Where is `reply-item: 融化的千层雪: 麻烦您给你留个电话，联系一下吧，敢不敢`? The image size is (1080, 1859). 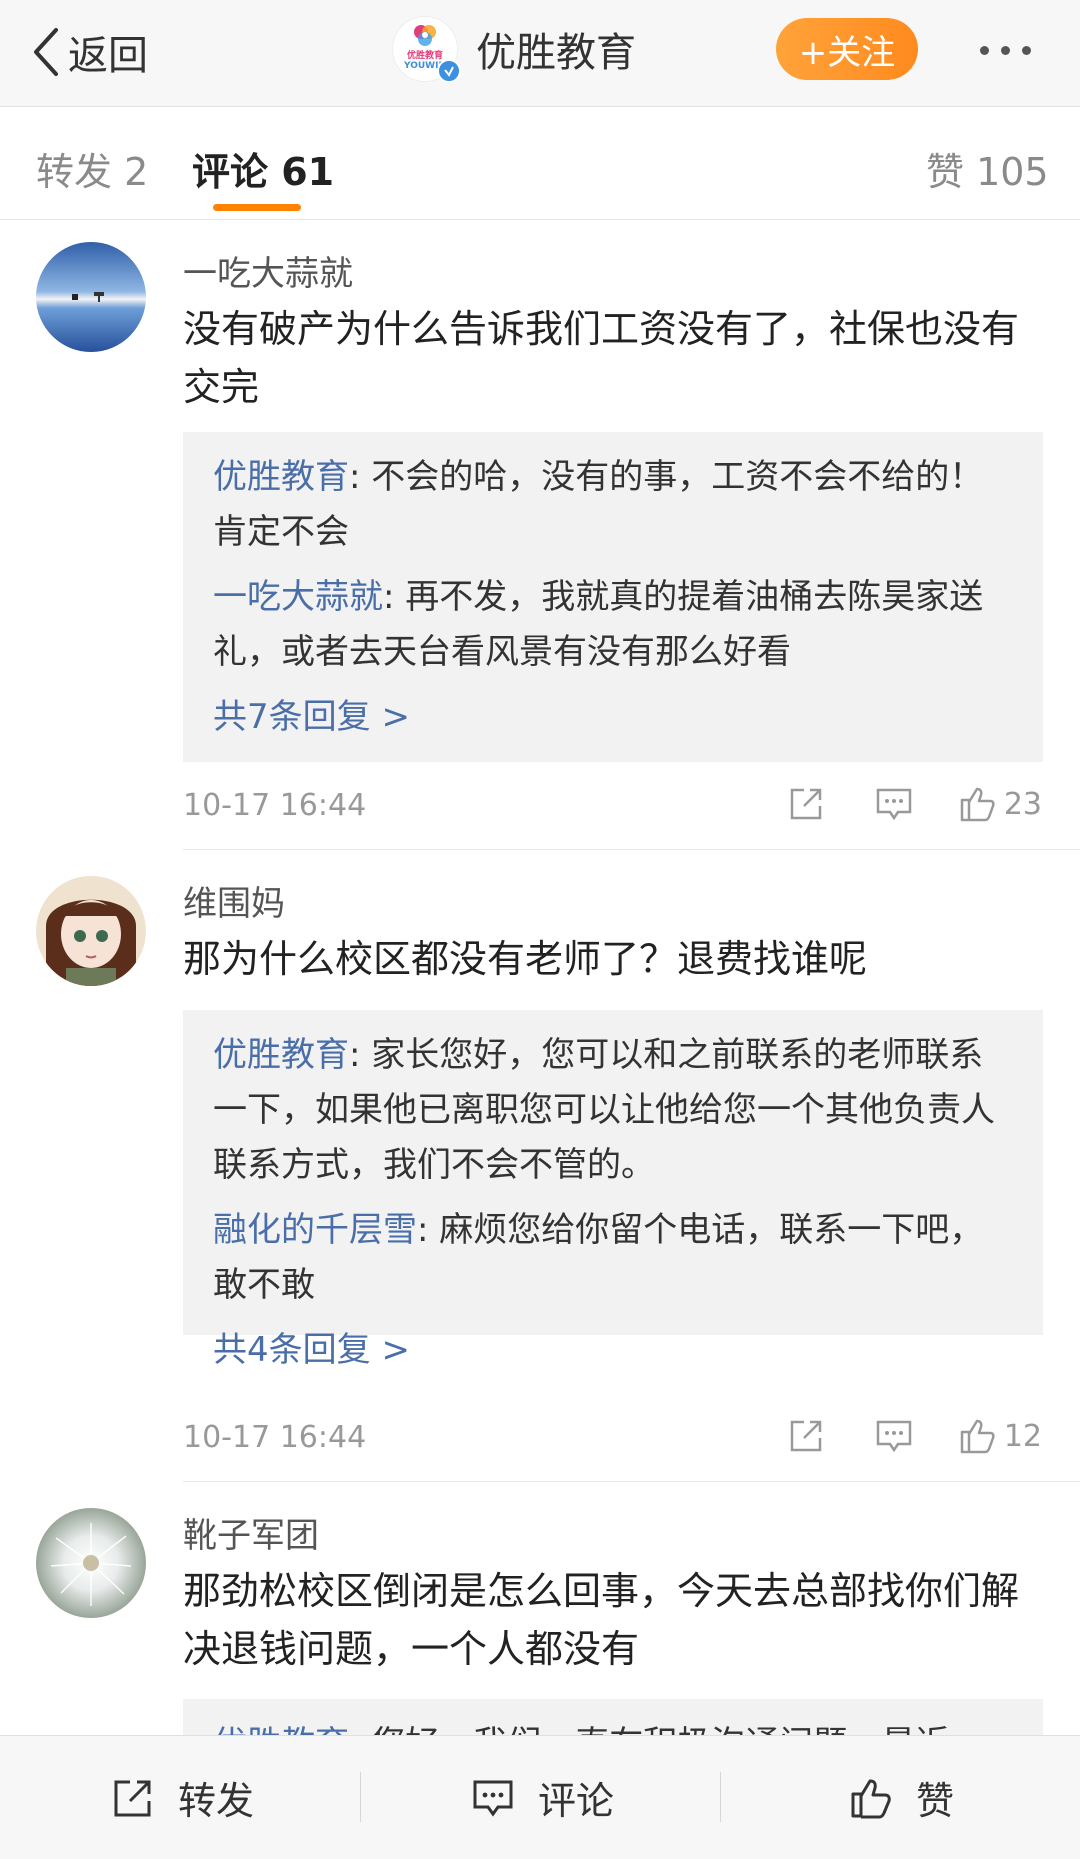
reply-item: 融化的千层雪: 麻烦您给你留个电话，联系一下吧，敢不敢 is located at coordinates (613, 1258).